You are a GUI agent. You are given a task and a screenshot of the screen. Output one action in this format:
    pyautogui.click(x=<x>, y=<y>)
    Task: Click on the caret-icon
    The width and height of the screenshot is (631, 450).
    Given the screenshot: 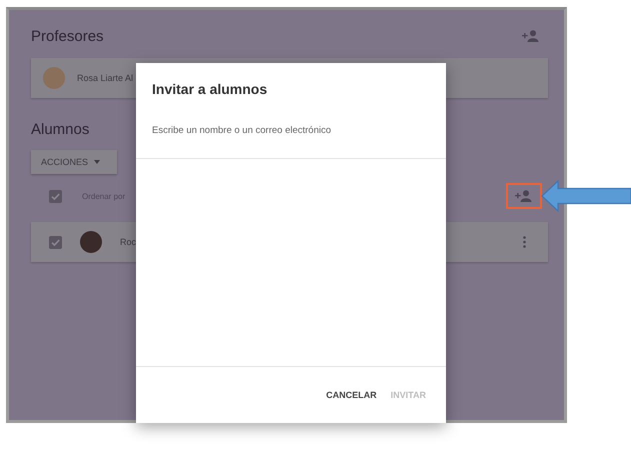 What is the action you would take?
    pyautogui.click(x=97, y=162)
    